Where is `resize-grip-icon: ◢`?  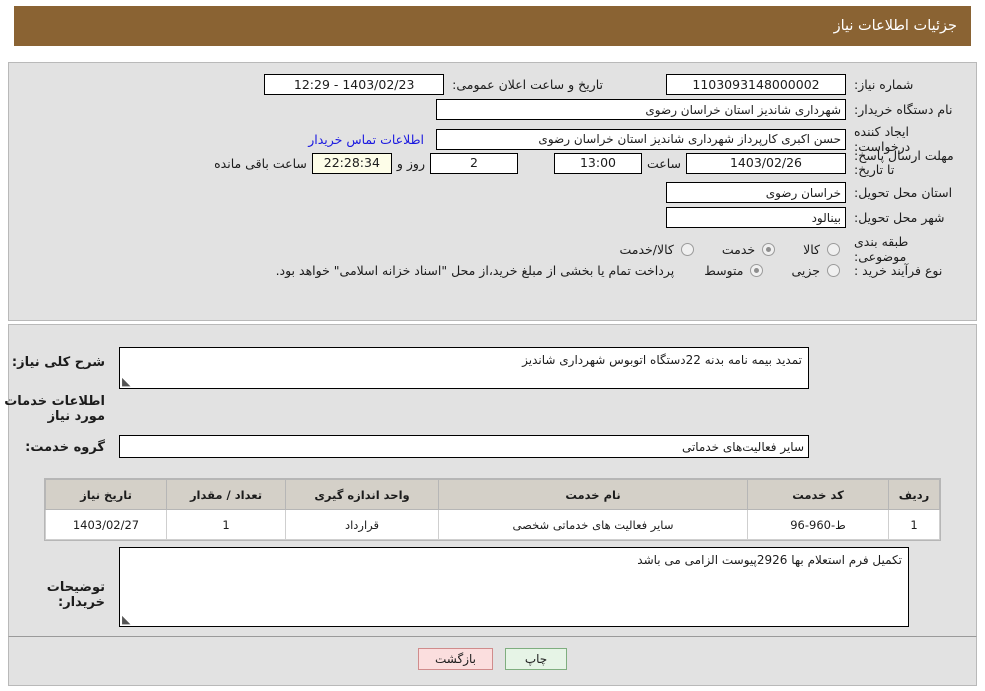 resize-grip-icon: ◢ is located at coordinates (127, 381).